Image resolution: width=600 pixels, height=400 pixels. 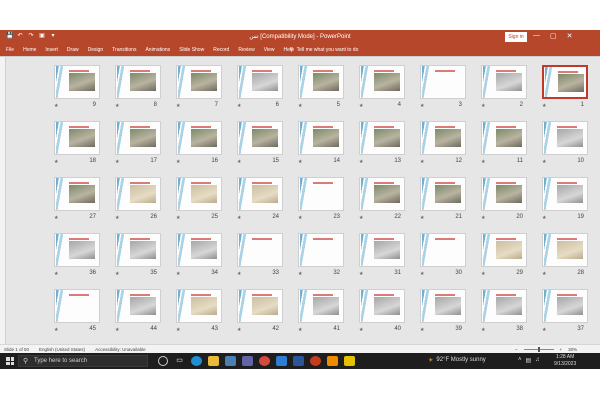 What do you see at coordinates (10, 50) in the screenshot?
I see `ribbon-tab-file: File` at bounding box center [10, 50].